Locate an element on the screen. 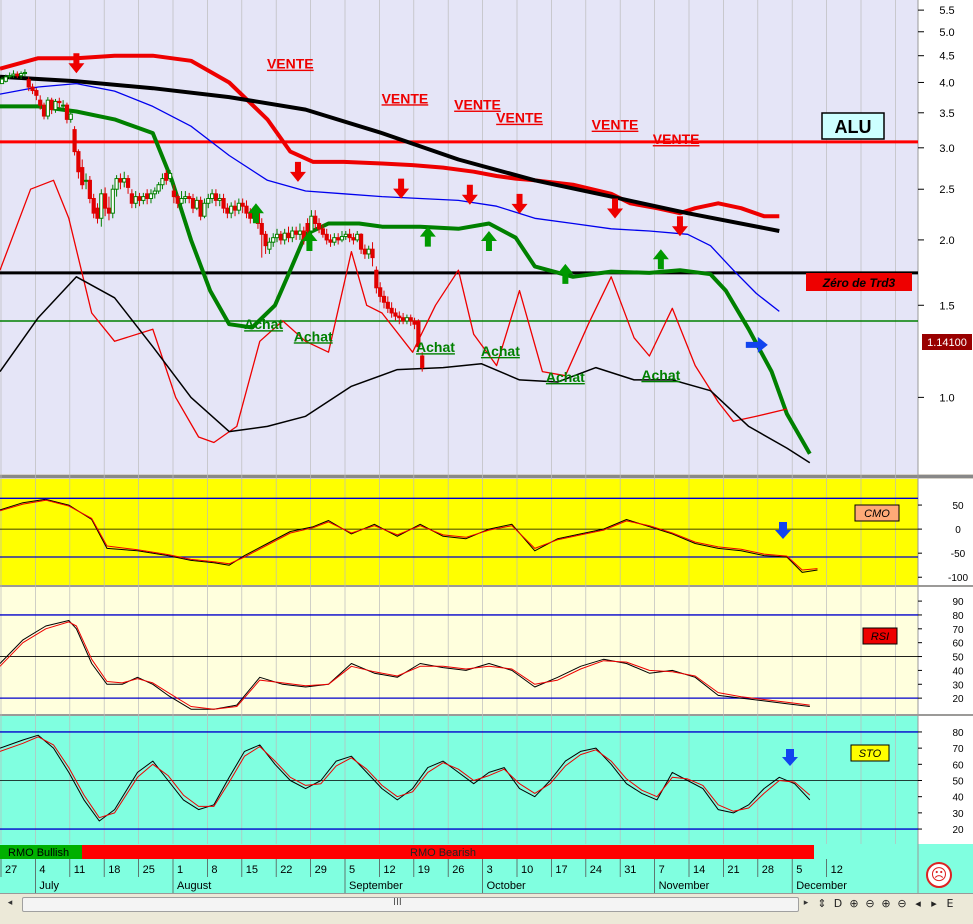 This screenshot has height=924, width=973. scroll-left-icon: ◂ is located at coordinates (10, 903).